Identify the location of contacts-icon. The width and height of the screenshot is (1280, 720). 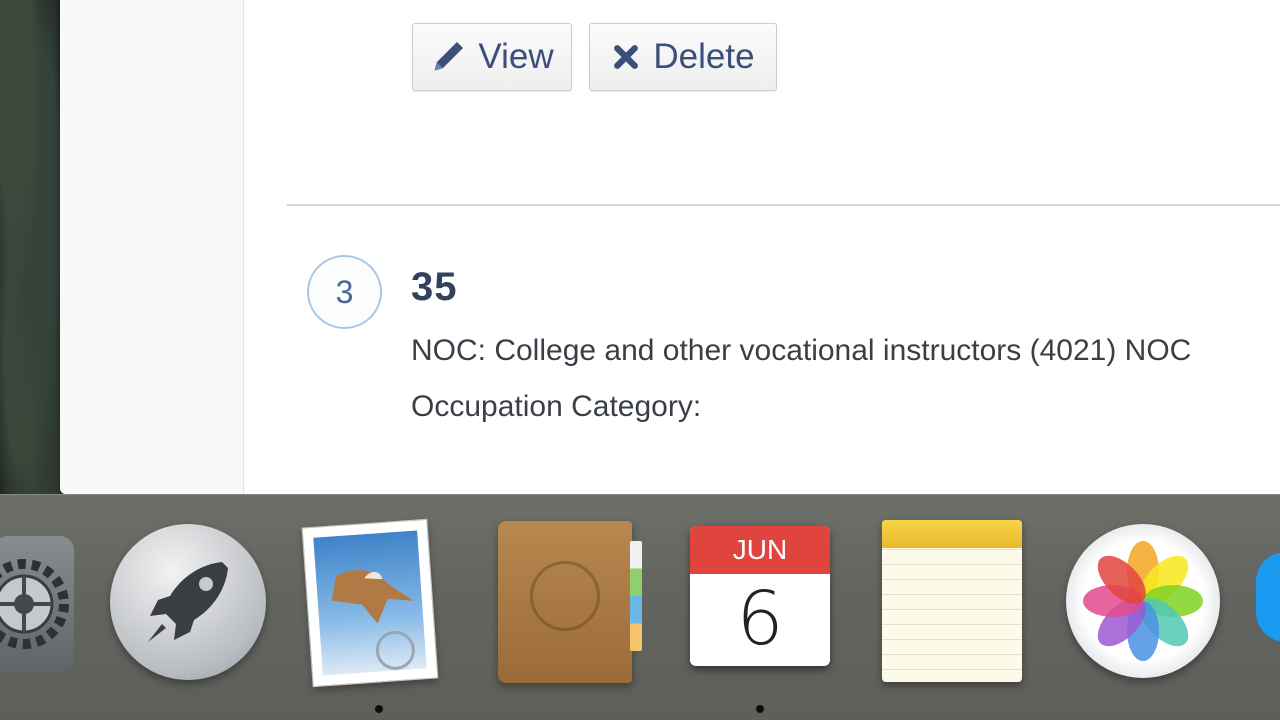
(570, 602).